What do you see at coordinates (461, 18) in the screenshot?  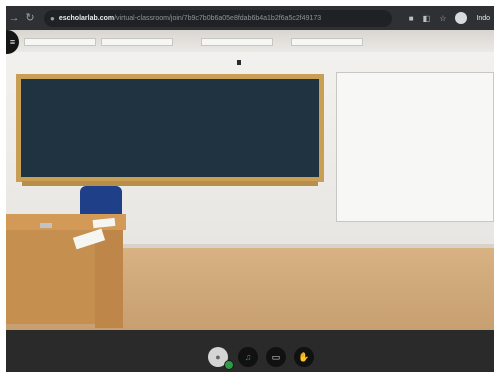 I see `profile-avatar` at bounding box center [461, 18].